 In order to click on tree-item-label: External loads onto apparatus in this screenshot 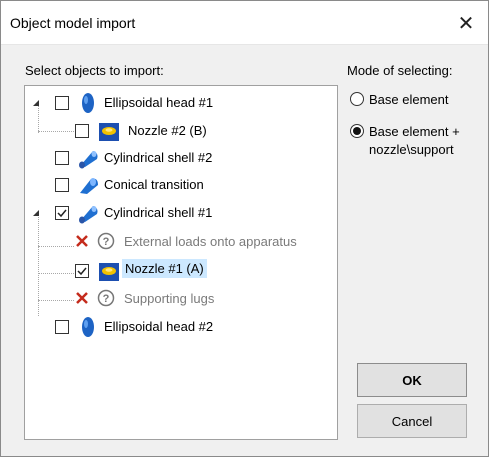, I will do `click(210, 241)`.